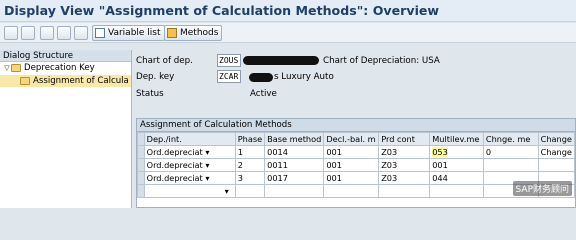 Image resolution: width=576 pixels, height=240 pixels. Describe the element at coordinates (128, 33) in the screenshot. I see `variable-list-button: Variable list` at that location.